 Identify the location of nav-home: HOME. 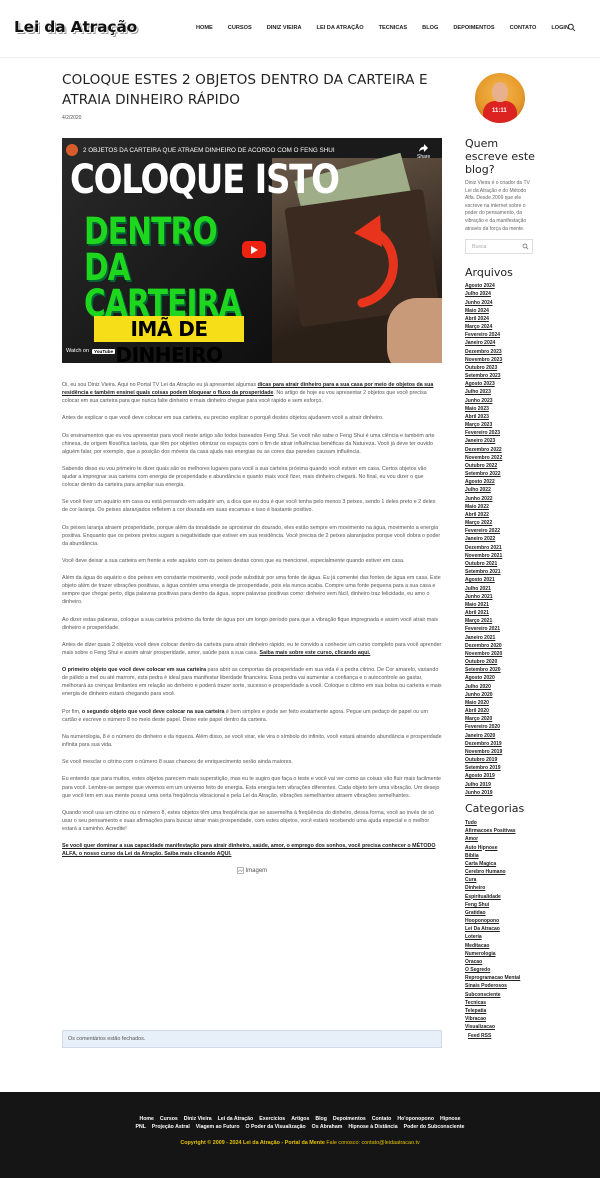
(204, 28).